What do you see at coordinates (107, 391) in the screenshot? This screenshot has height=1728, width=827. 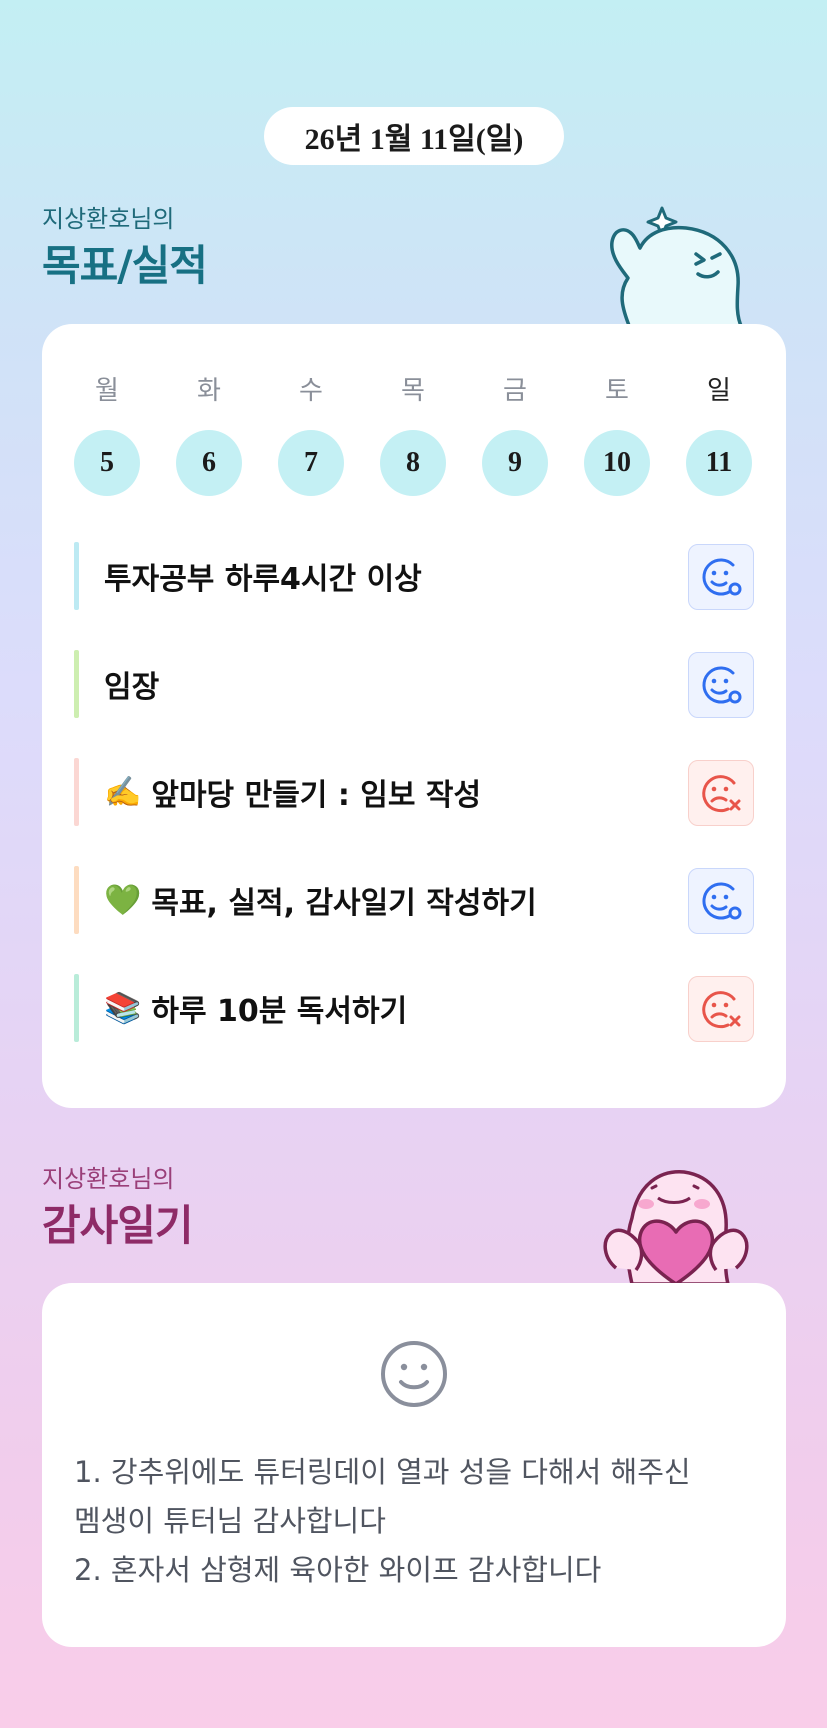 I see `weekday-label: 월` at bounding box center [107, 391].